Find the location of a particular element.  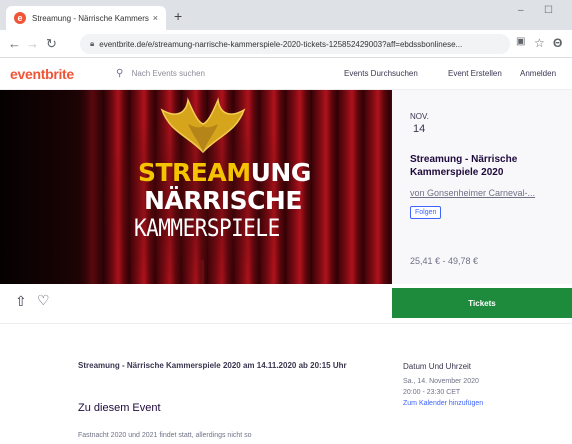

account-icon: Θ is located at coordinates (557, 43).